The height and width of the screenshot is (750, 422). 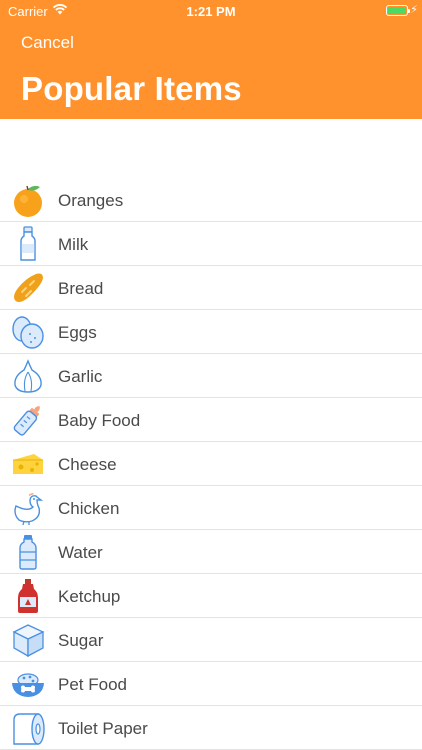 I want to click on item-label: Cheese, so click(x=87, y=464).